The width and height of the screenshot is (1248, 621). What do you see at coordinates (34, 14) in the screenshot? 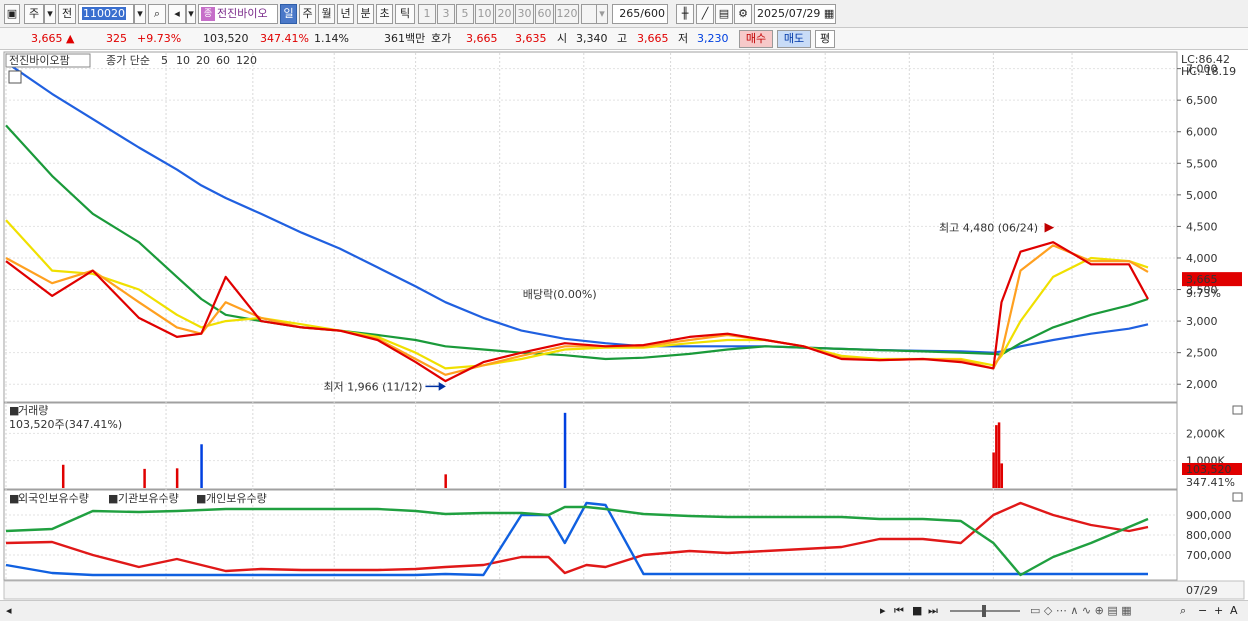
I see `market-select: 주` at bounding box center [34, 14].